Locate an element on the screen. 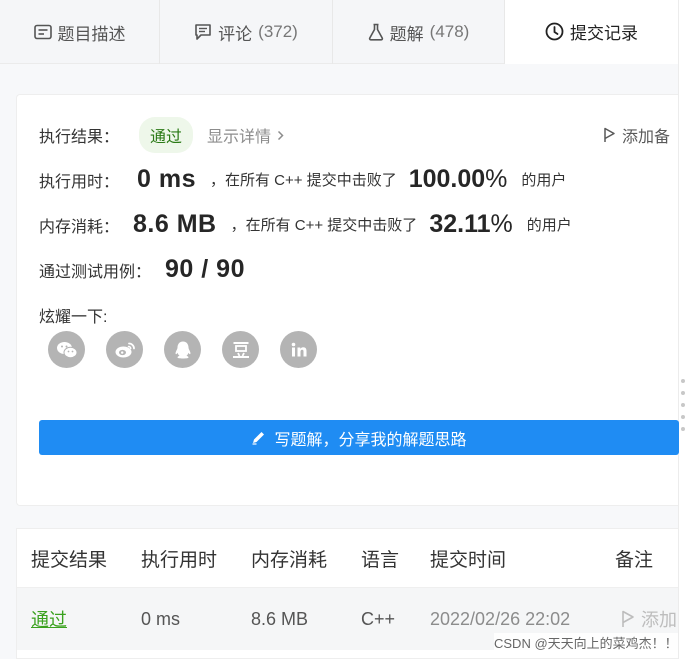 The height and width of the screenshot is (659, 692). runtime-percent-value: 100.00 is located at coordinates (447, 179).